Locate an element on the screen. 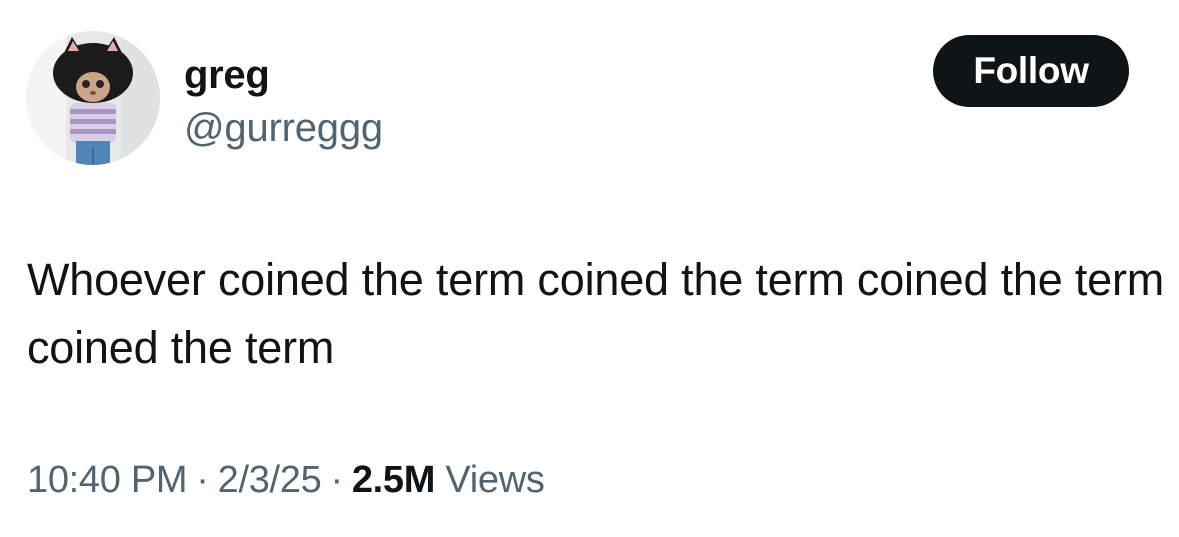  tweet-time: 10:40 PM is located at coordinates (107, 480).